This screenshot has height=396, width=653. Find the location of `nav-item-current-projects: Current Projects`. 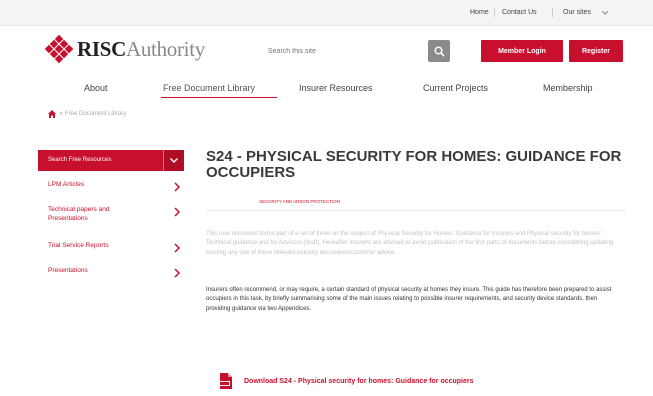

nav-item-current-projects: Current Projects is located at coordinates (455, 88).